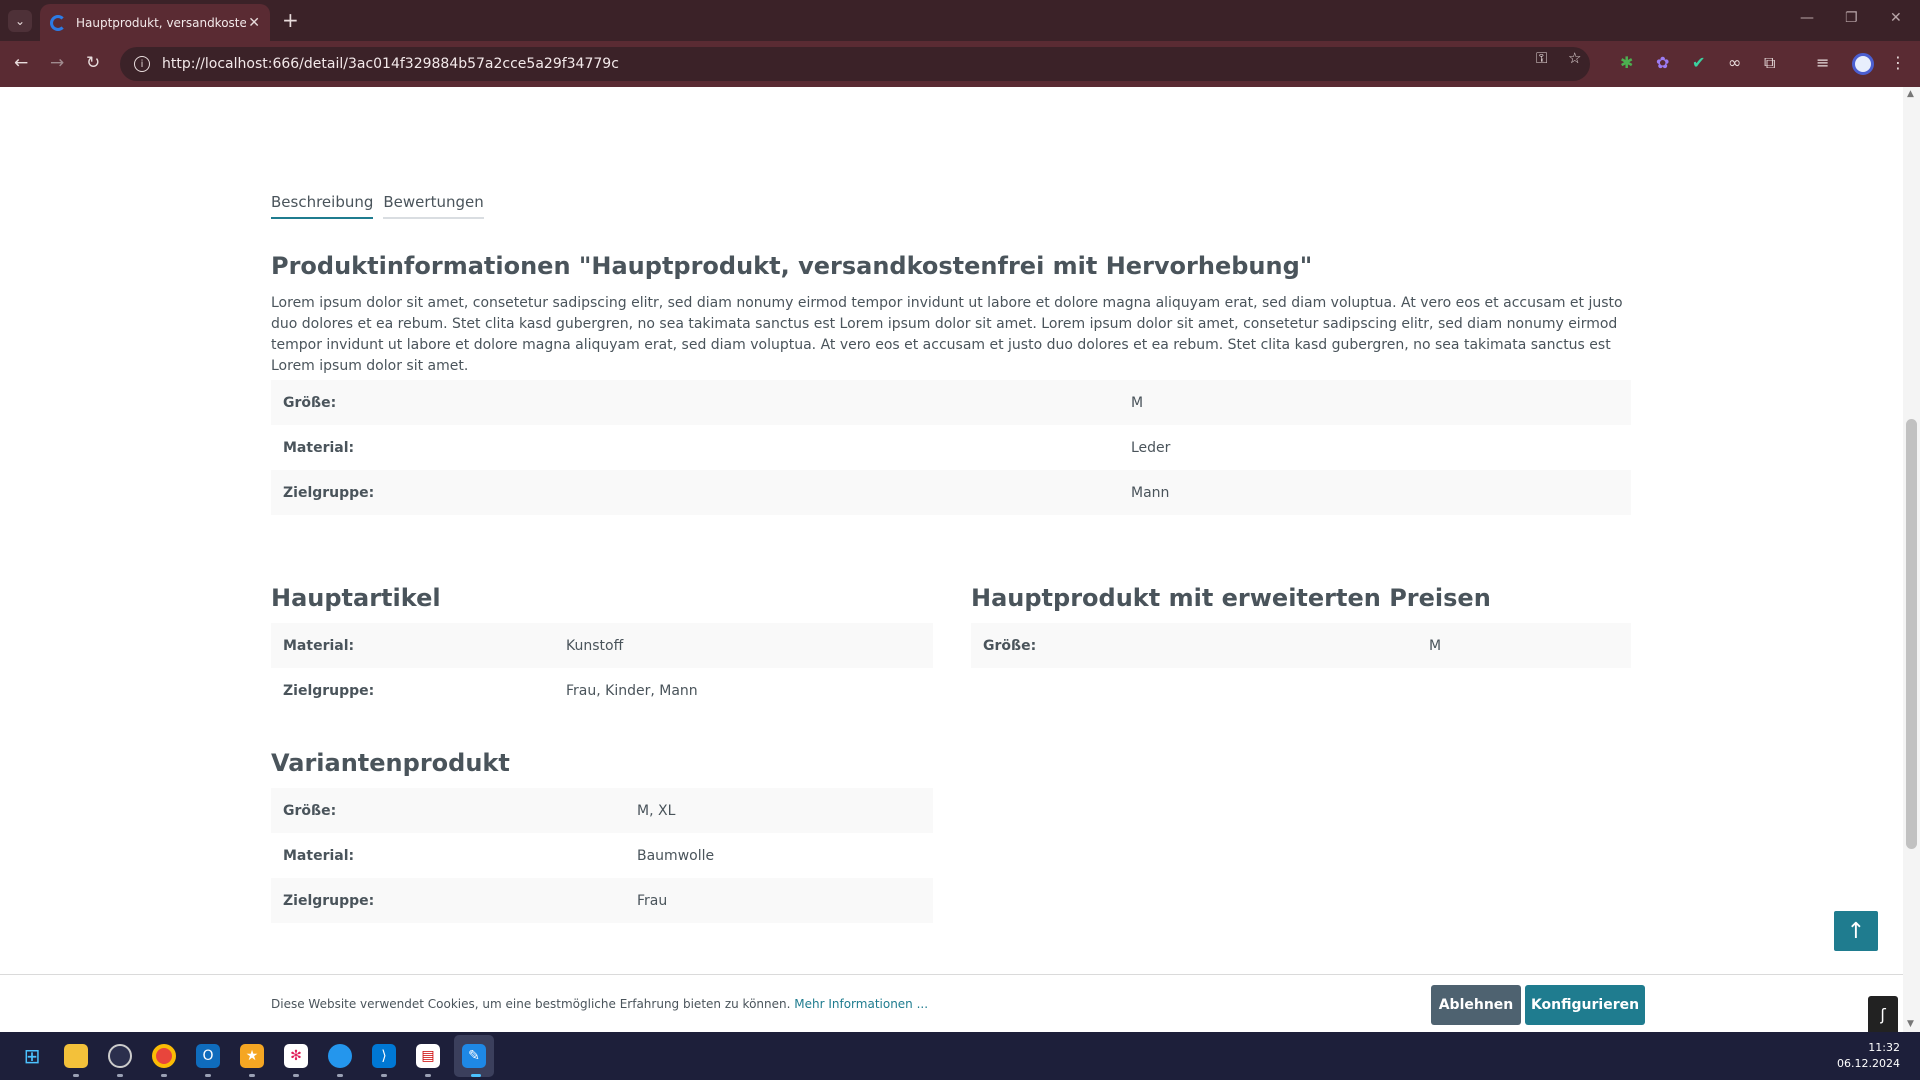 This screenshot has height=1080, width=1920. Describe the element at coordinates (164, 1056) in the screenshot. I see `chrome-icon` at that location.